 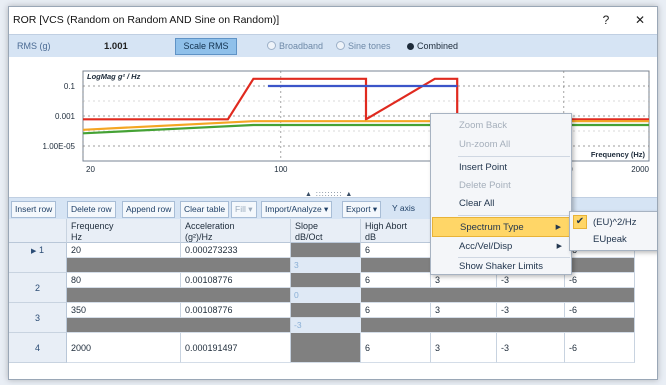 I want to click on col-acceleration-header: Acceleration (g²)/Hz, so click(x=236, y=231).